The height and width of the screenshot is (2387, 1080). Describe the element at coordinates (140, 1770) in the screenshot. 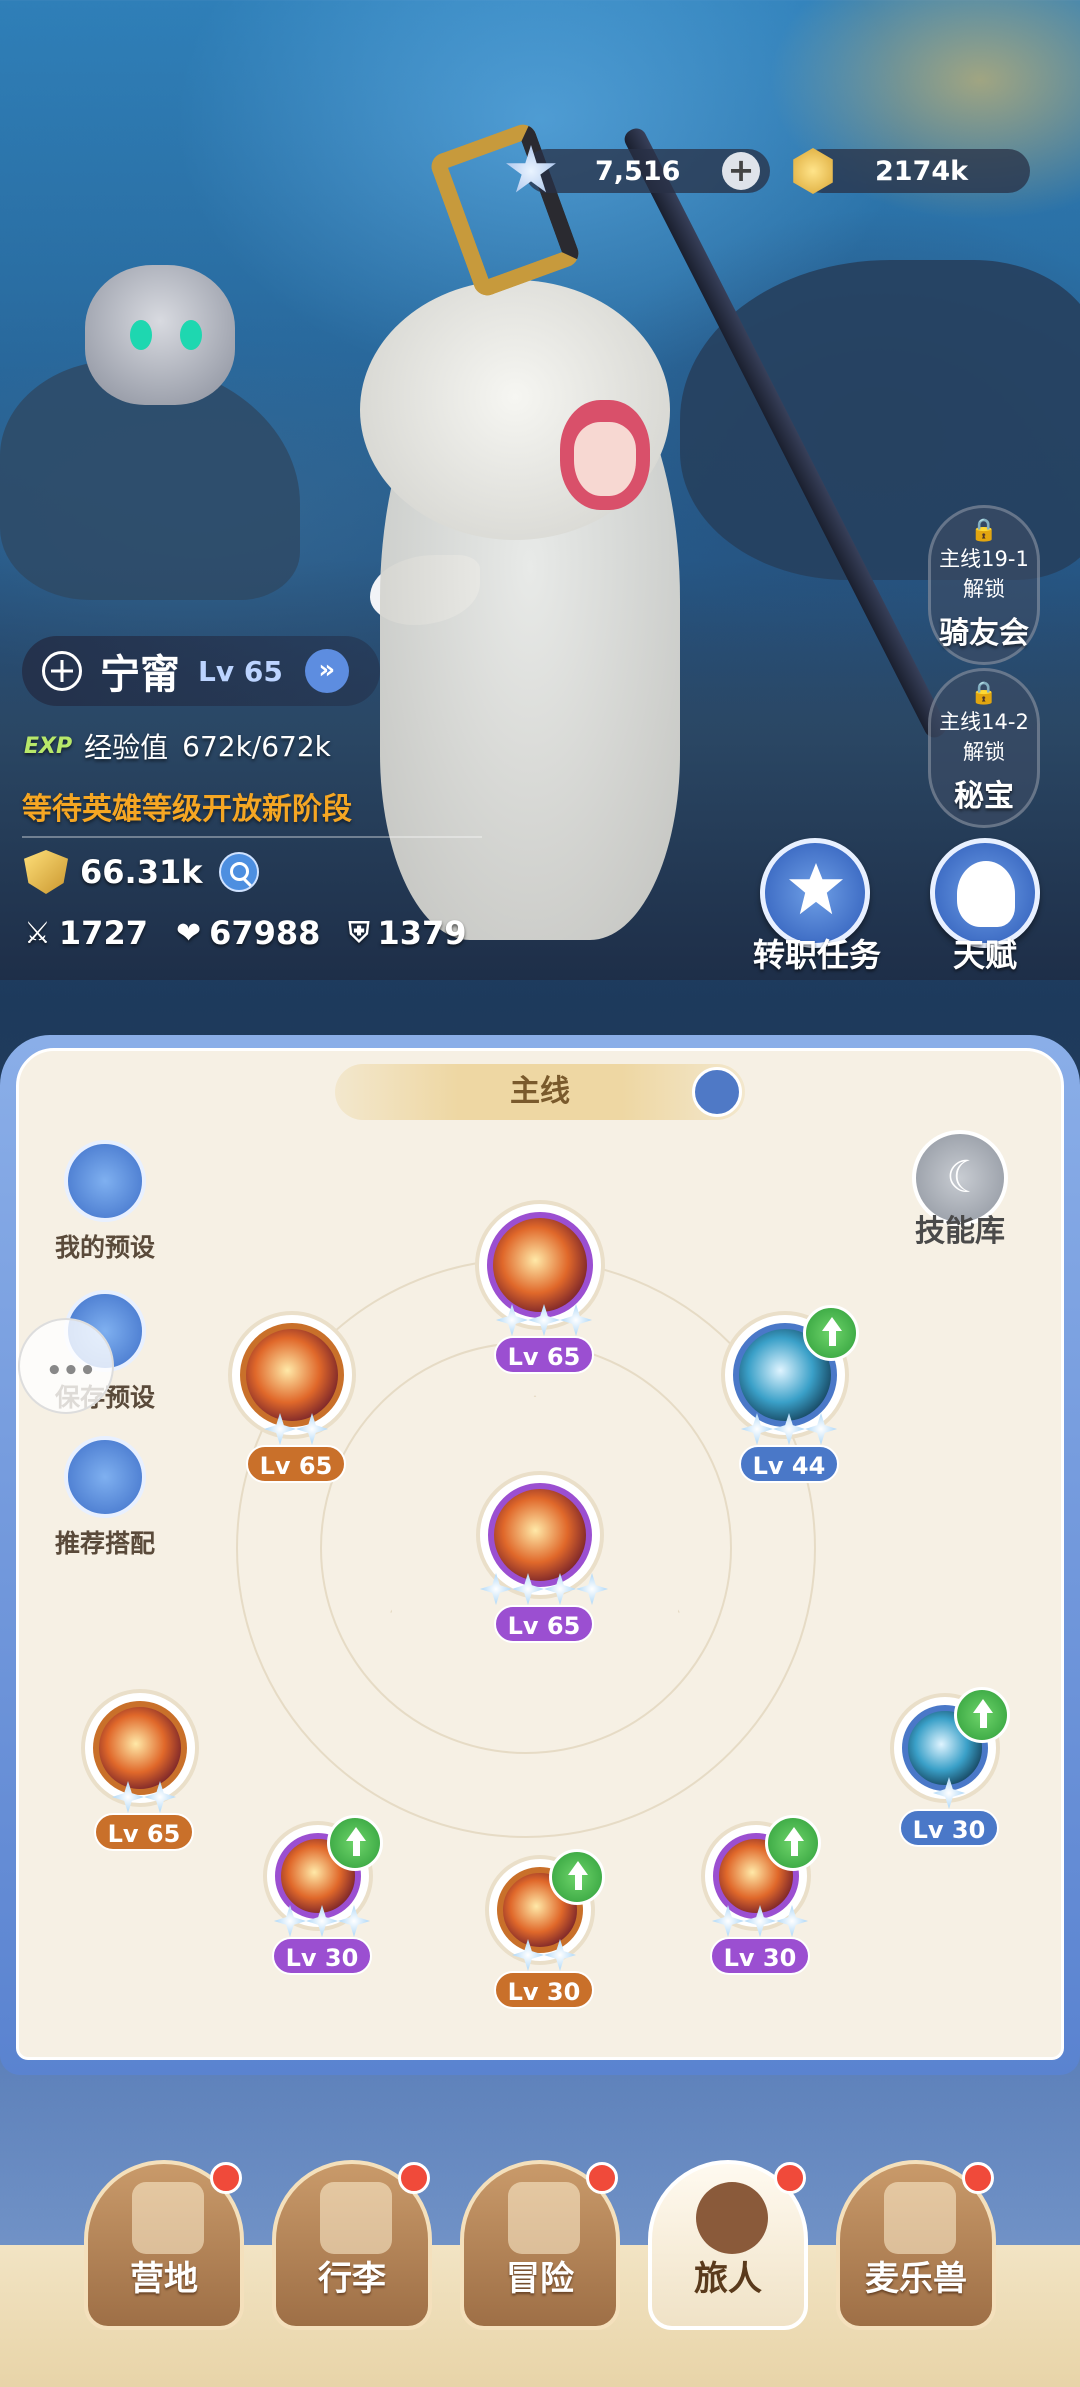

I see `skill-slot-5: Lv 65` at that location.